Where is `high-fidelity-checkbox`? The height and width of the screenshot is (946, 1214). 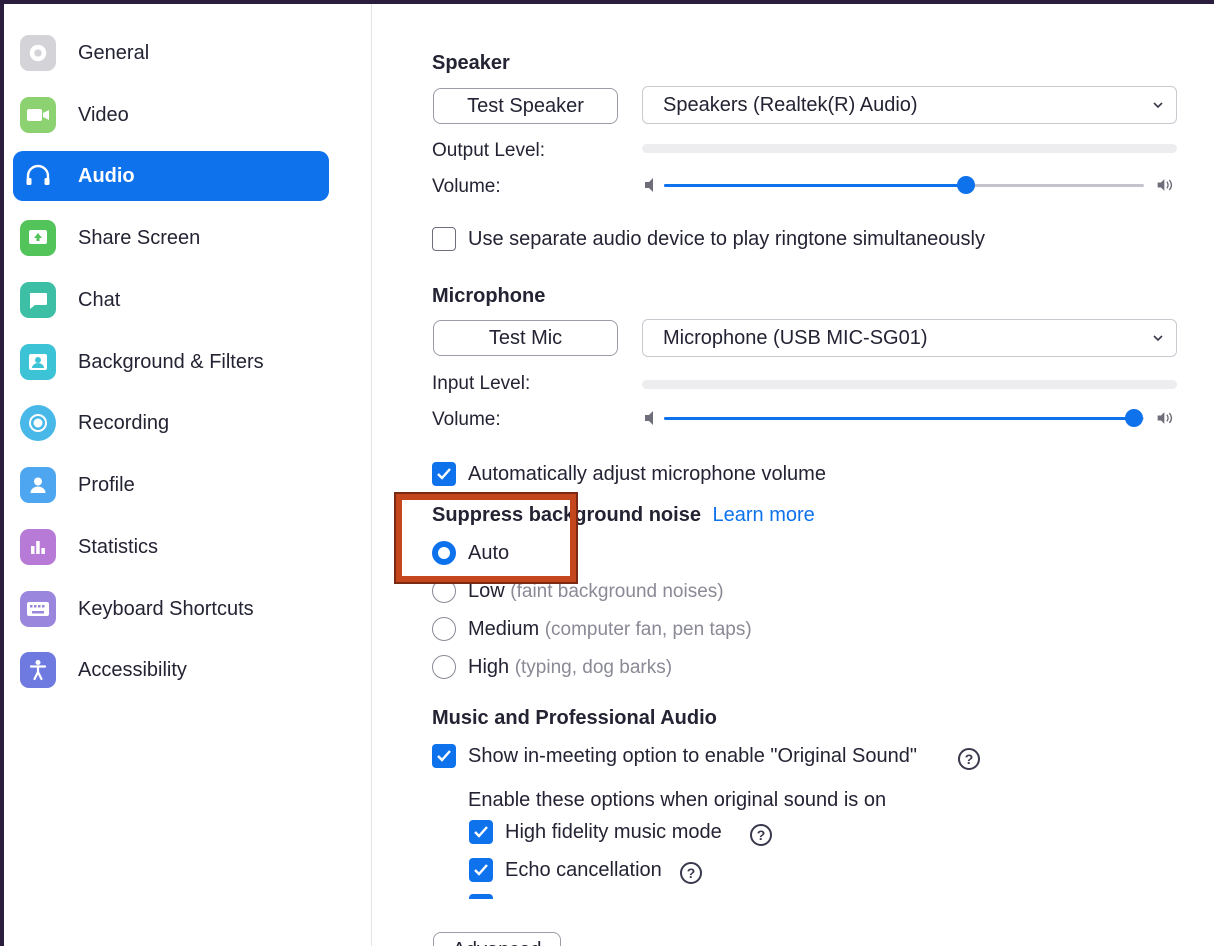 high-fidelity-checkbox is located at coordinates (481, 832).